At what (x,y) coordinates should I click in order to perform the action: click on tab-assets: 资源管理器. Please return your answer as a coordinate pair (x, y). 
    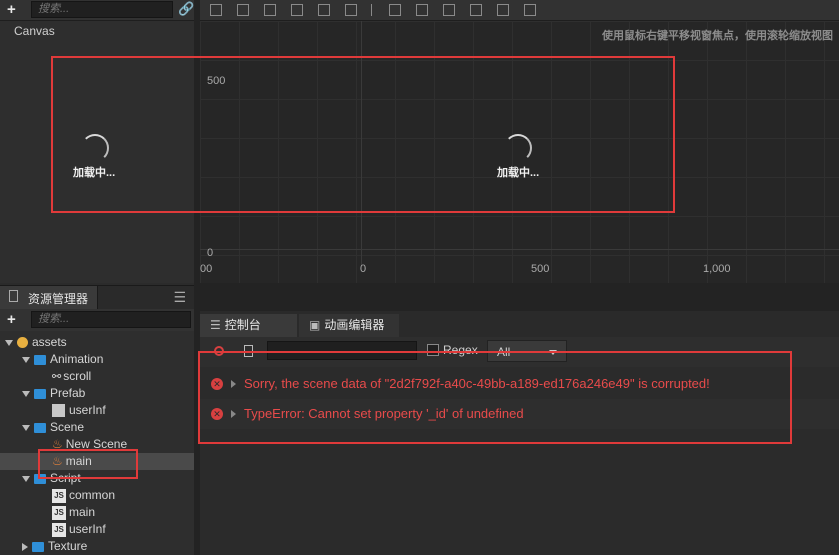
    Looking at the image, I should click on (49, 297).